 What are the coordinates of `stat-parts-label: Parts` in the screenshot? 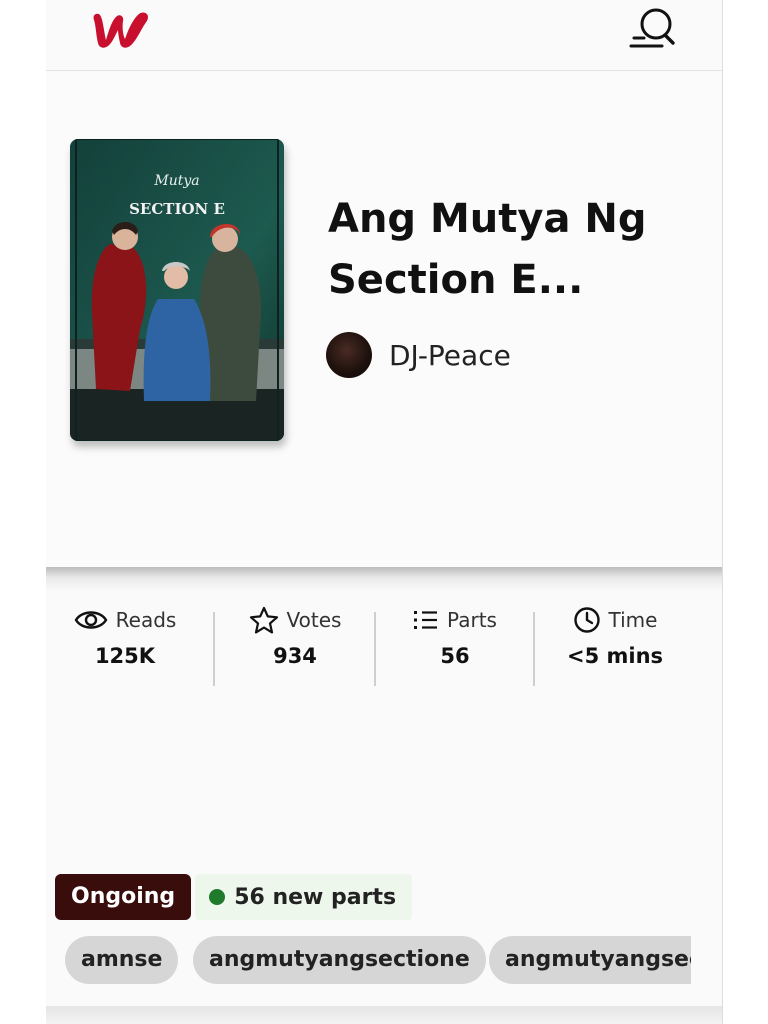 It's located at (472, 620).